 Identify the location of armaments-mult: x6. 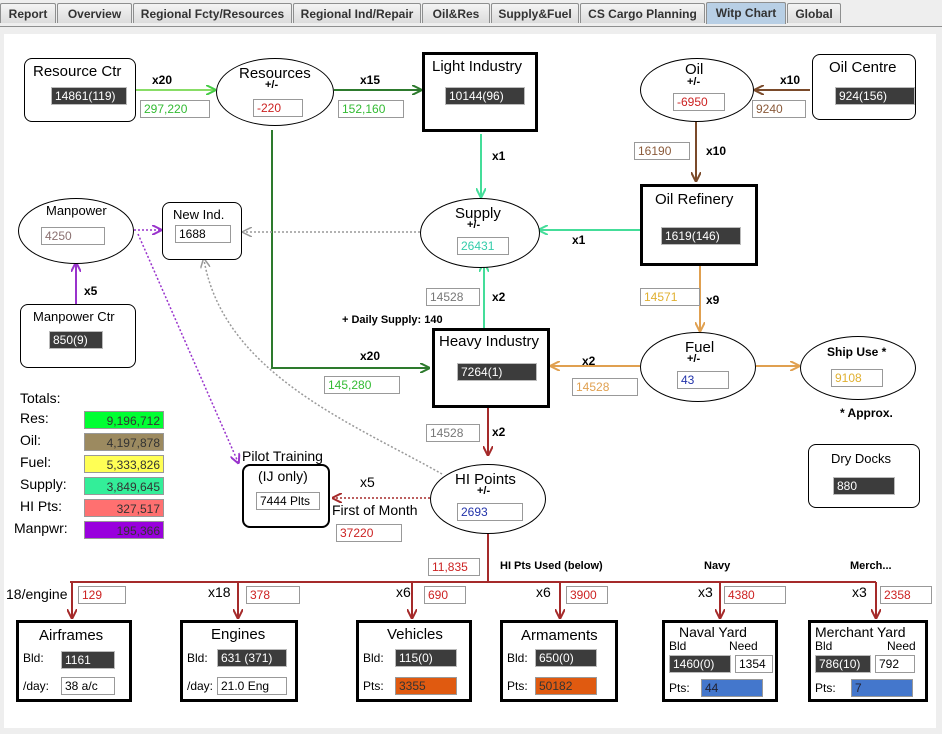
(543, 592).